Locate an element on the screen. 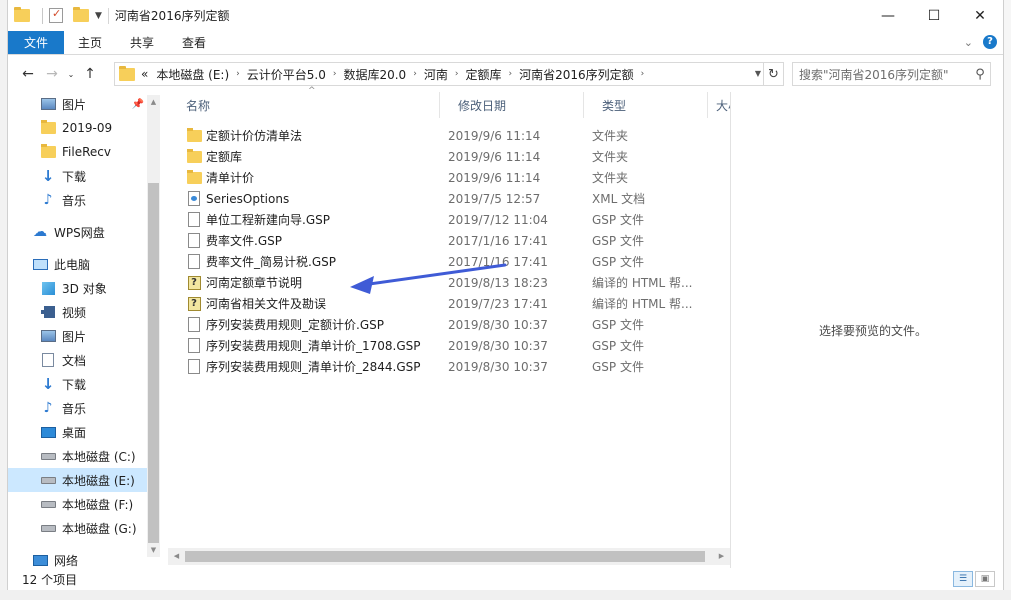 The height and width of the screenshot is (600, 1011). sidebar-item-pictures: 图片 is located at coordinates (78, 336).